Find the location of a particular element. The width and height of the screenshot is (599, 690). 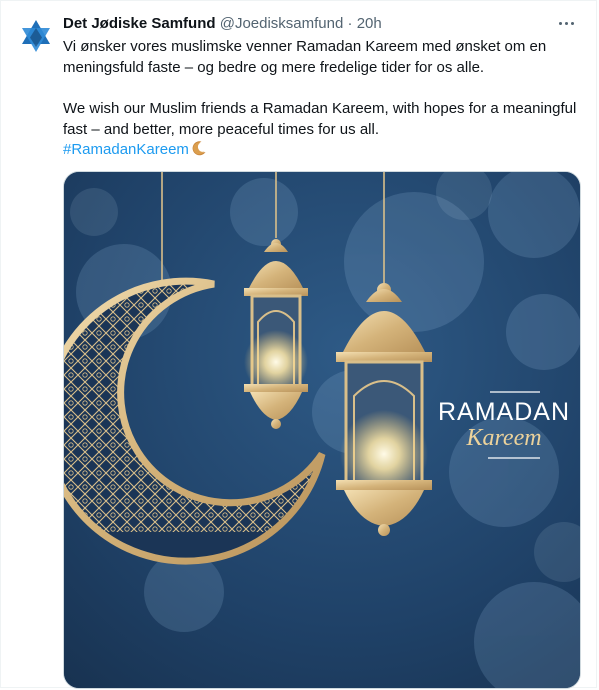

timestamp: 20h is located at coordinates (369, 23).